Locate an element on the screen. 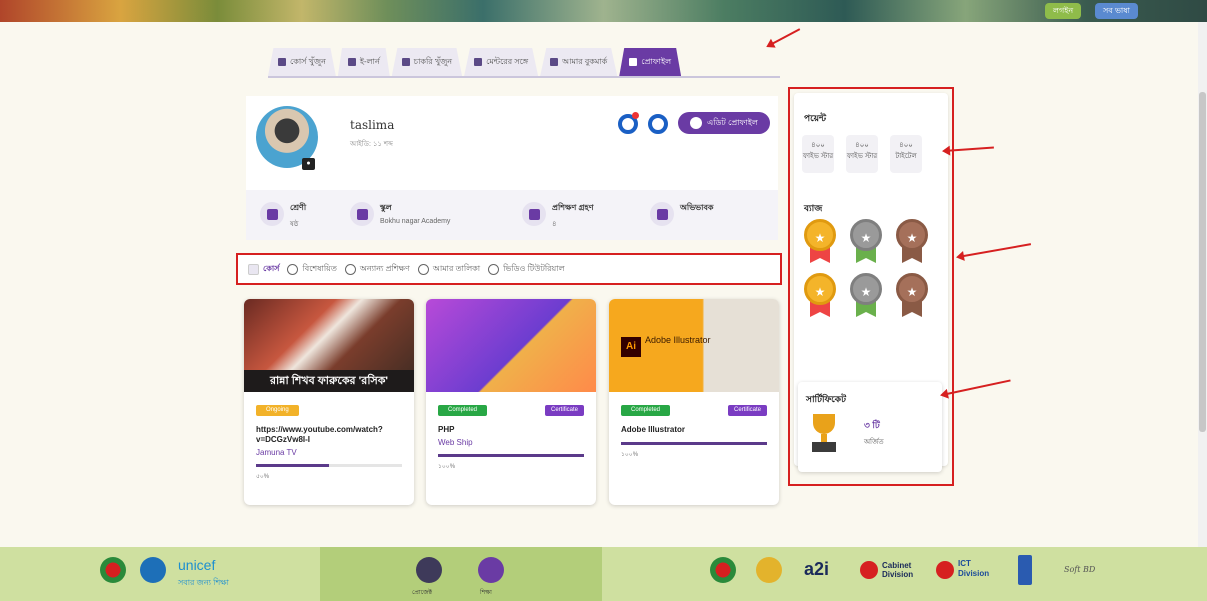  course-source: Web Ship is located at coordinates (455, 442).